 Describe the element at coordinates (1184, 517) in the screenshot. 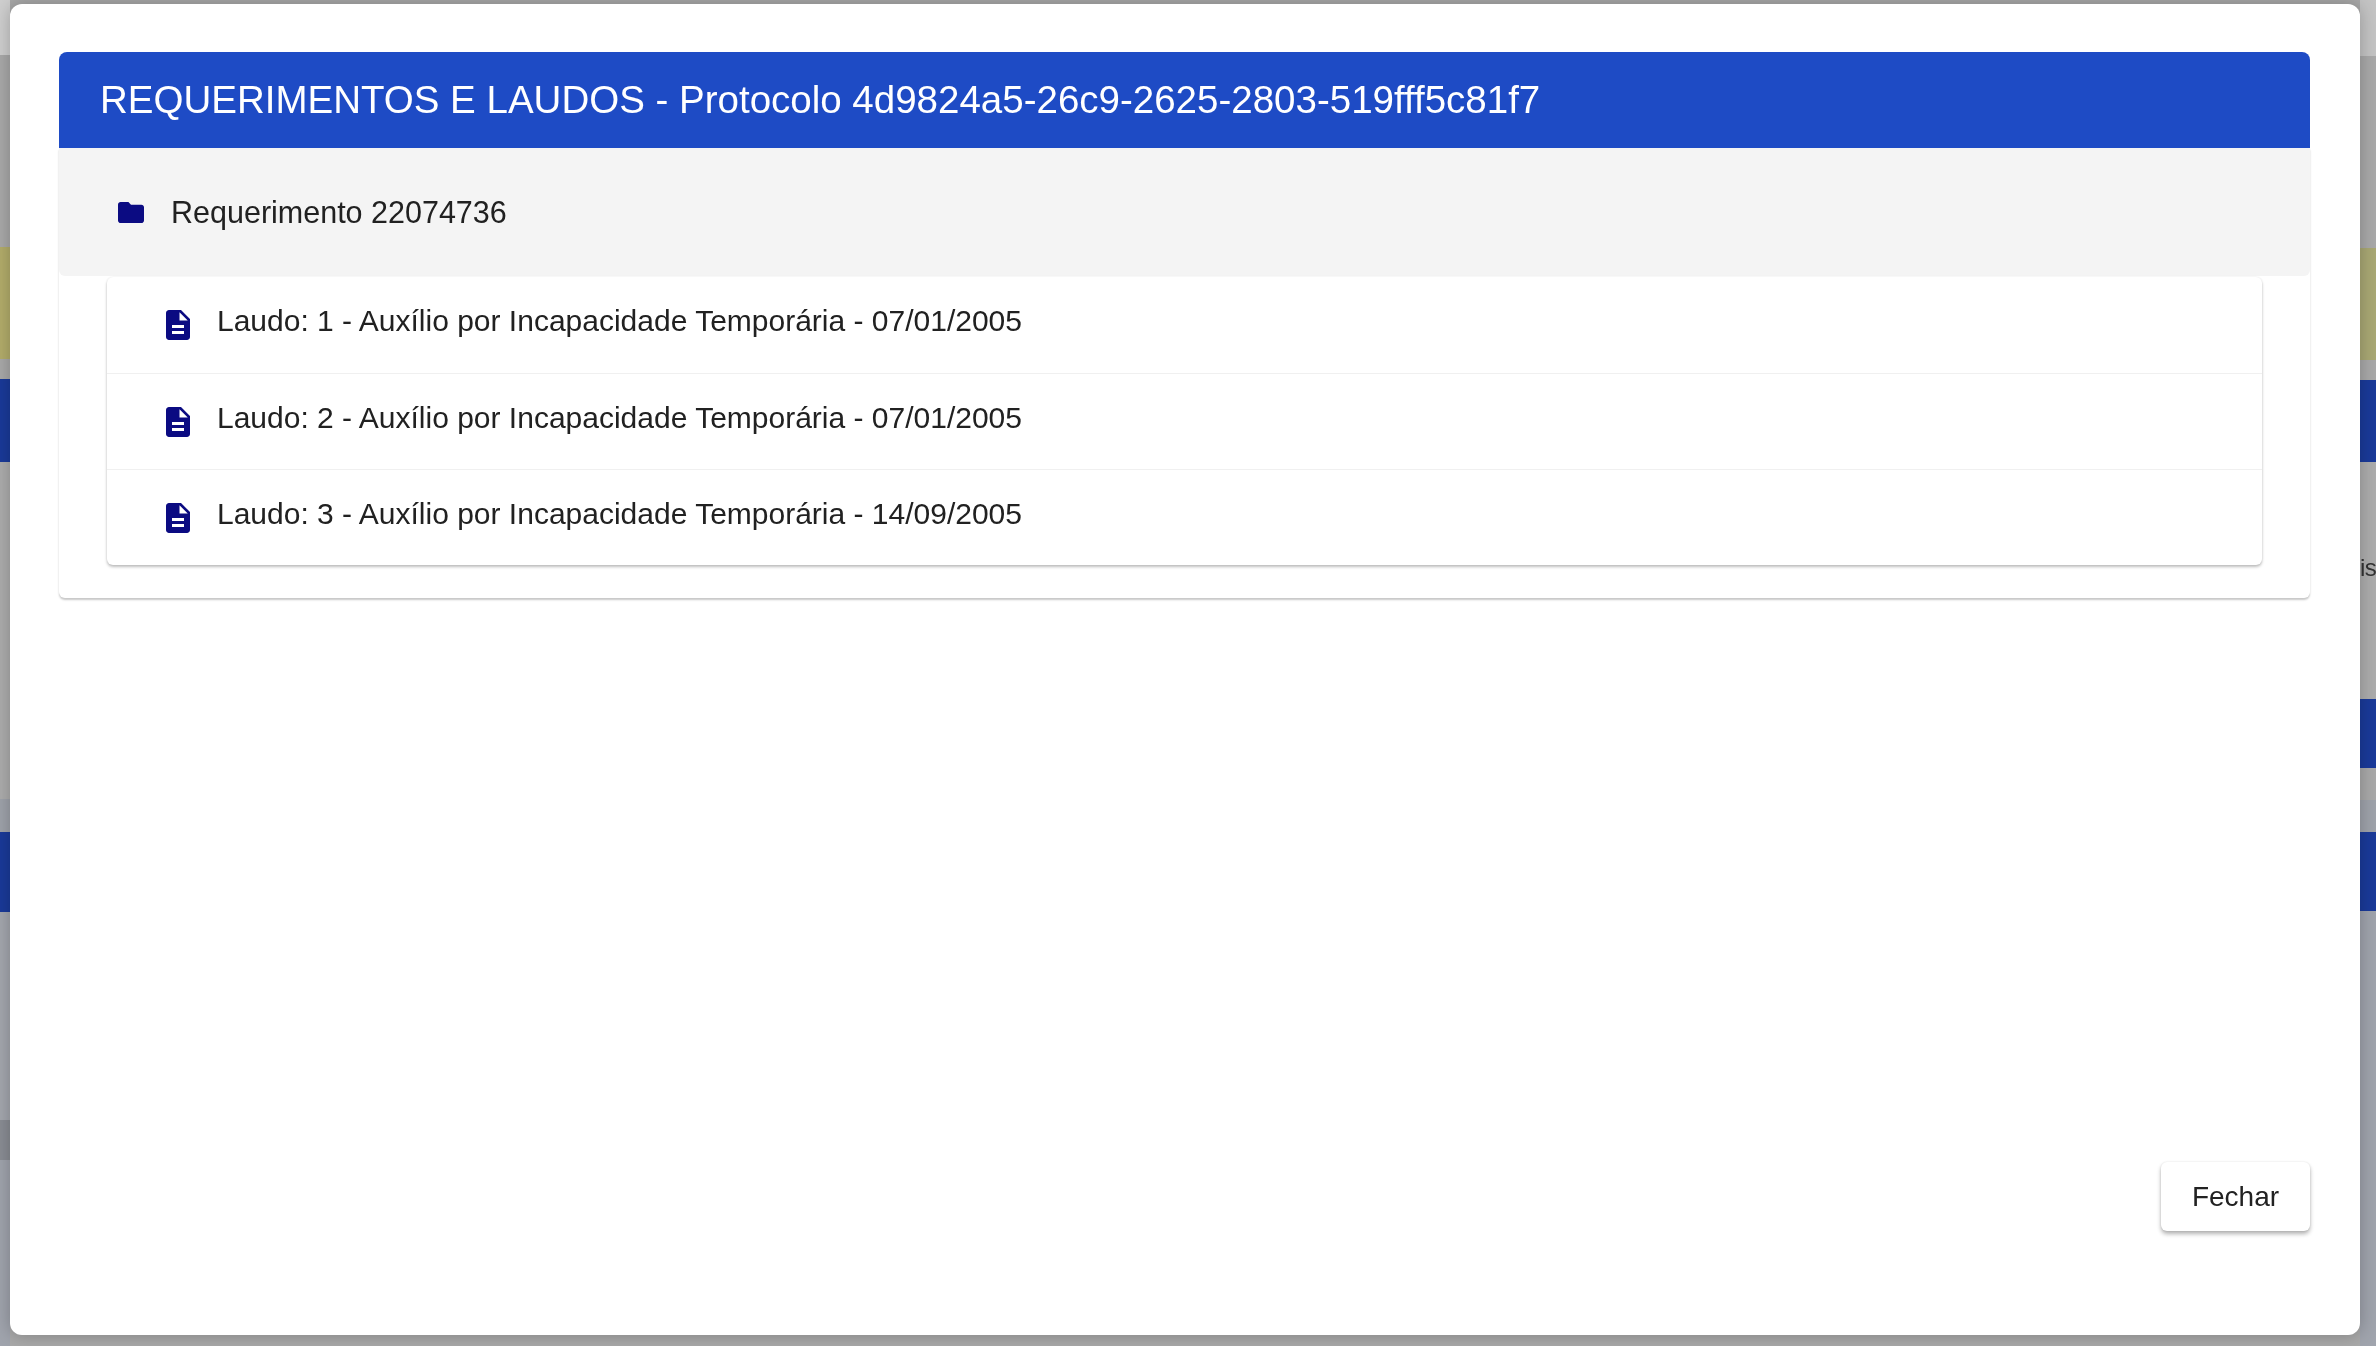

I see `laudo-item: Laudo: 3 - Auxílio por Incapacidade Temporária - 14/09/2005` at that location.